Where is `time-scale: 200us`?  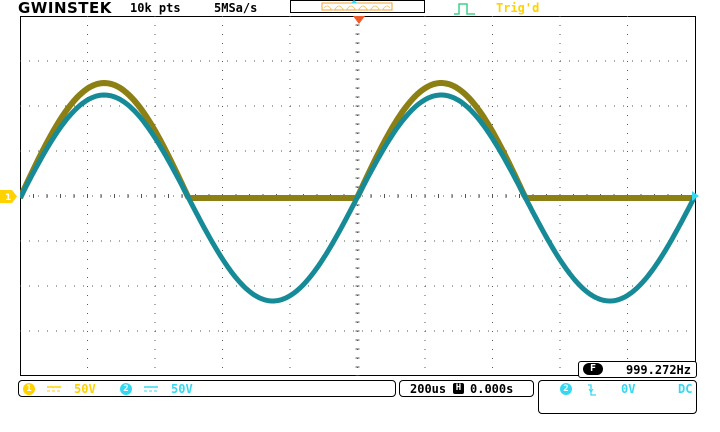 time-scale: 200us is located at coordinates (428, 389).